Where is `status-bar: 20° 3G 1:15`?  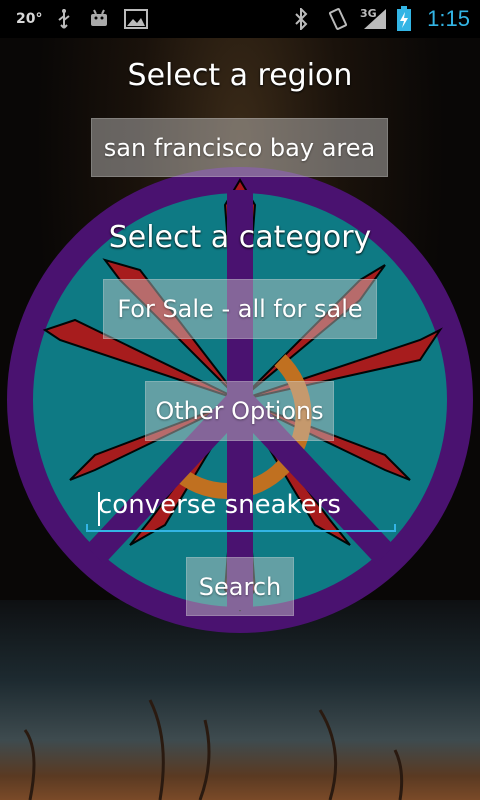 status-bar: 20° 3G 1:15 is located at coordinates (240, 19).